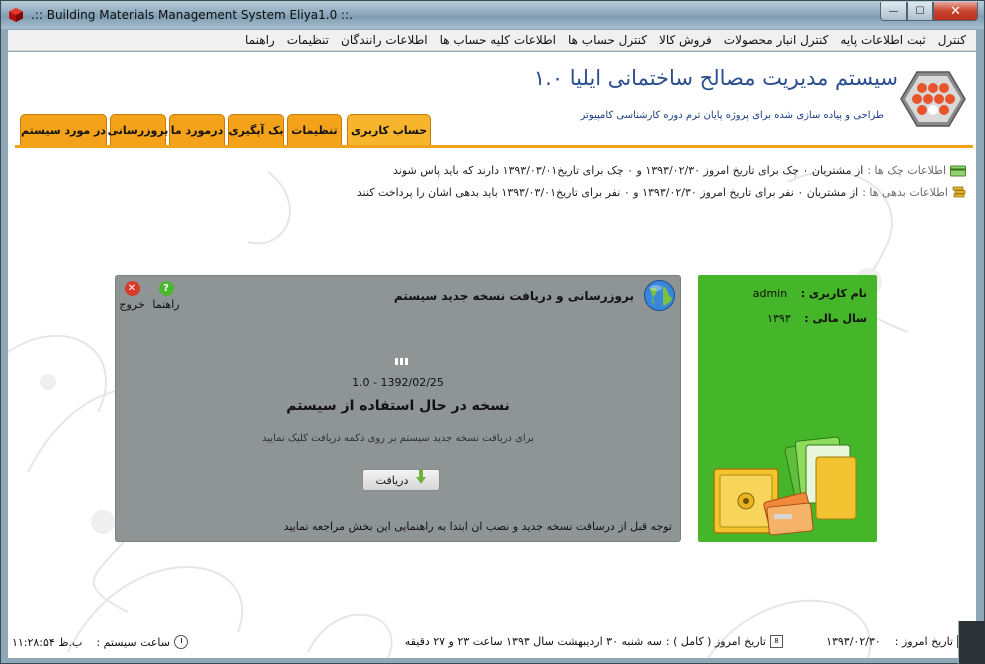 This screenshot has width=985, height=664. Describe the element at coordinates (906, 170) in the screenshot. I see `cheques-label: اطلاعات چک ها :` at that location.